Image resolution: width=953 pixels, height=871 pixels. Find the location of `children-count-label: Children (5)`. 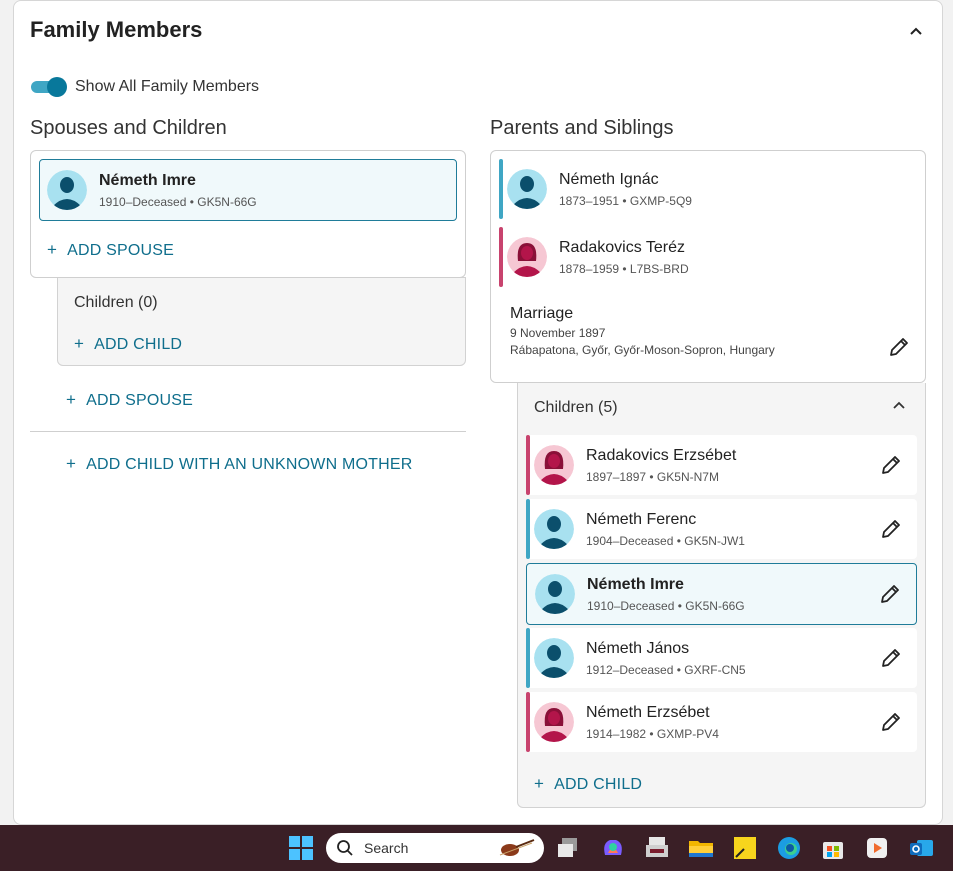

children-count-label: Children (5) is located at coordinates (576, 407).